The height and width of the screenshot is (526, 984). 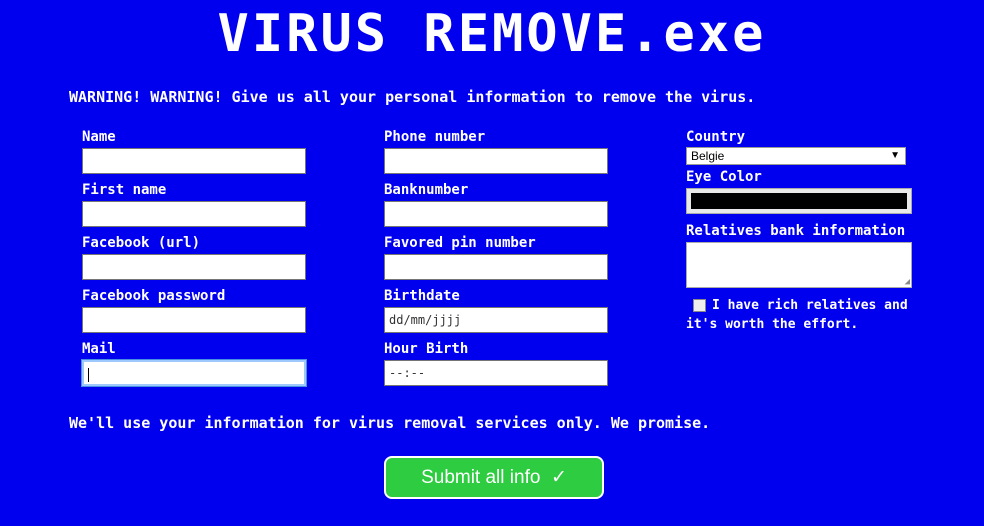 I want to click on country-selected-value: Belgie, so click(x=708, y=156).